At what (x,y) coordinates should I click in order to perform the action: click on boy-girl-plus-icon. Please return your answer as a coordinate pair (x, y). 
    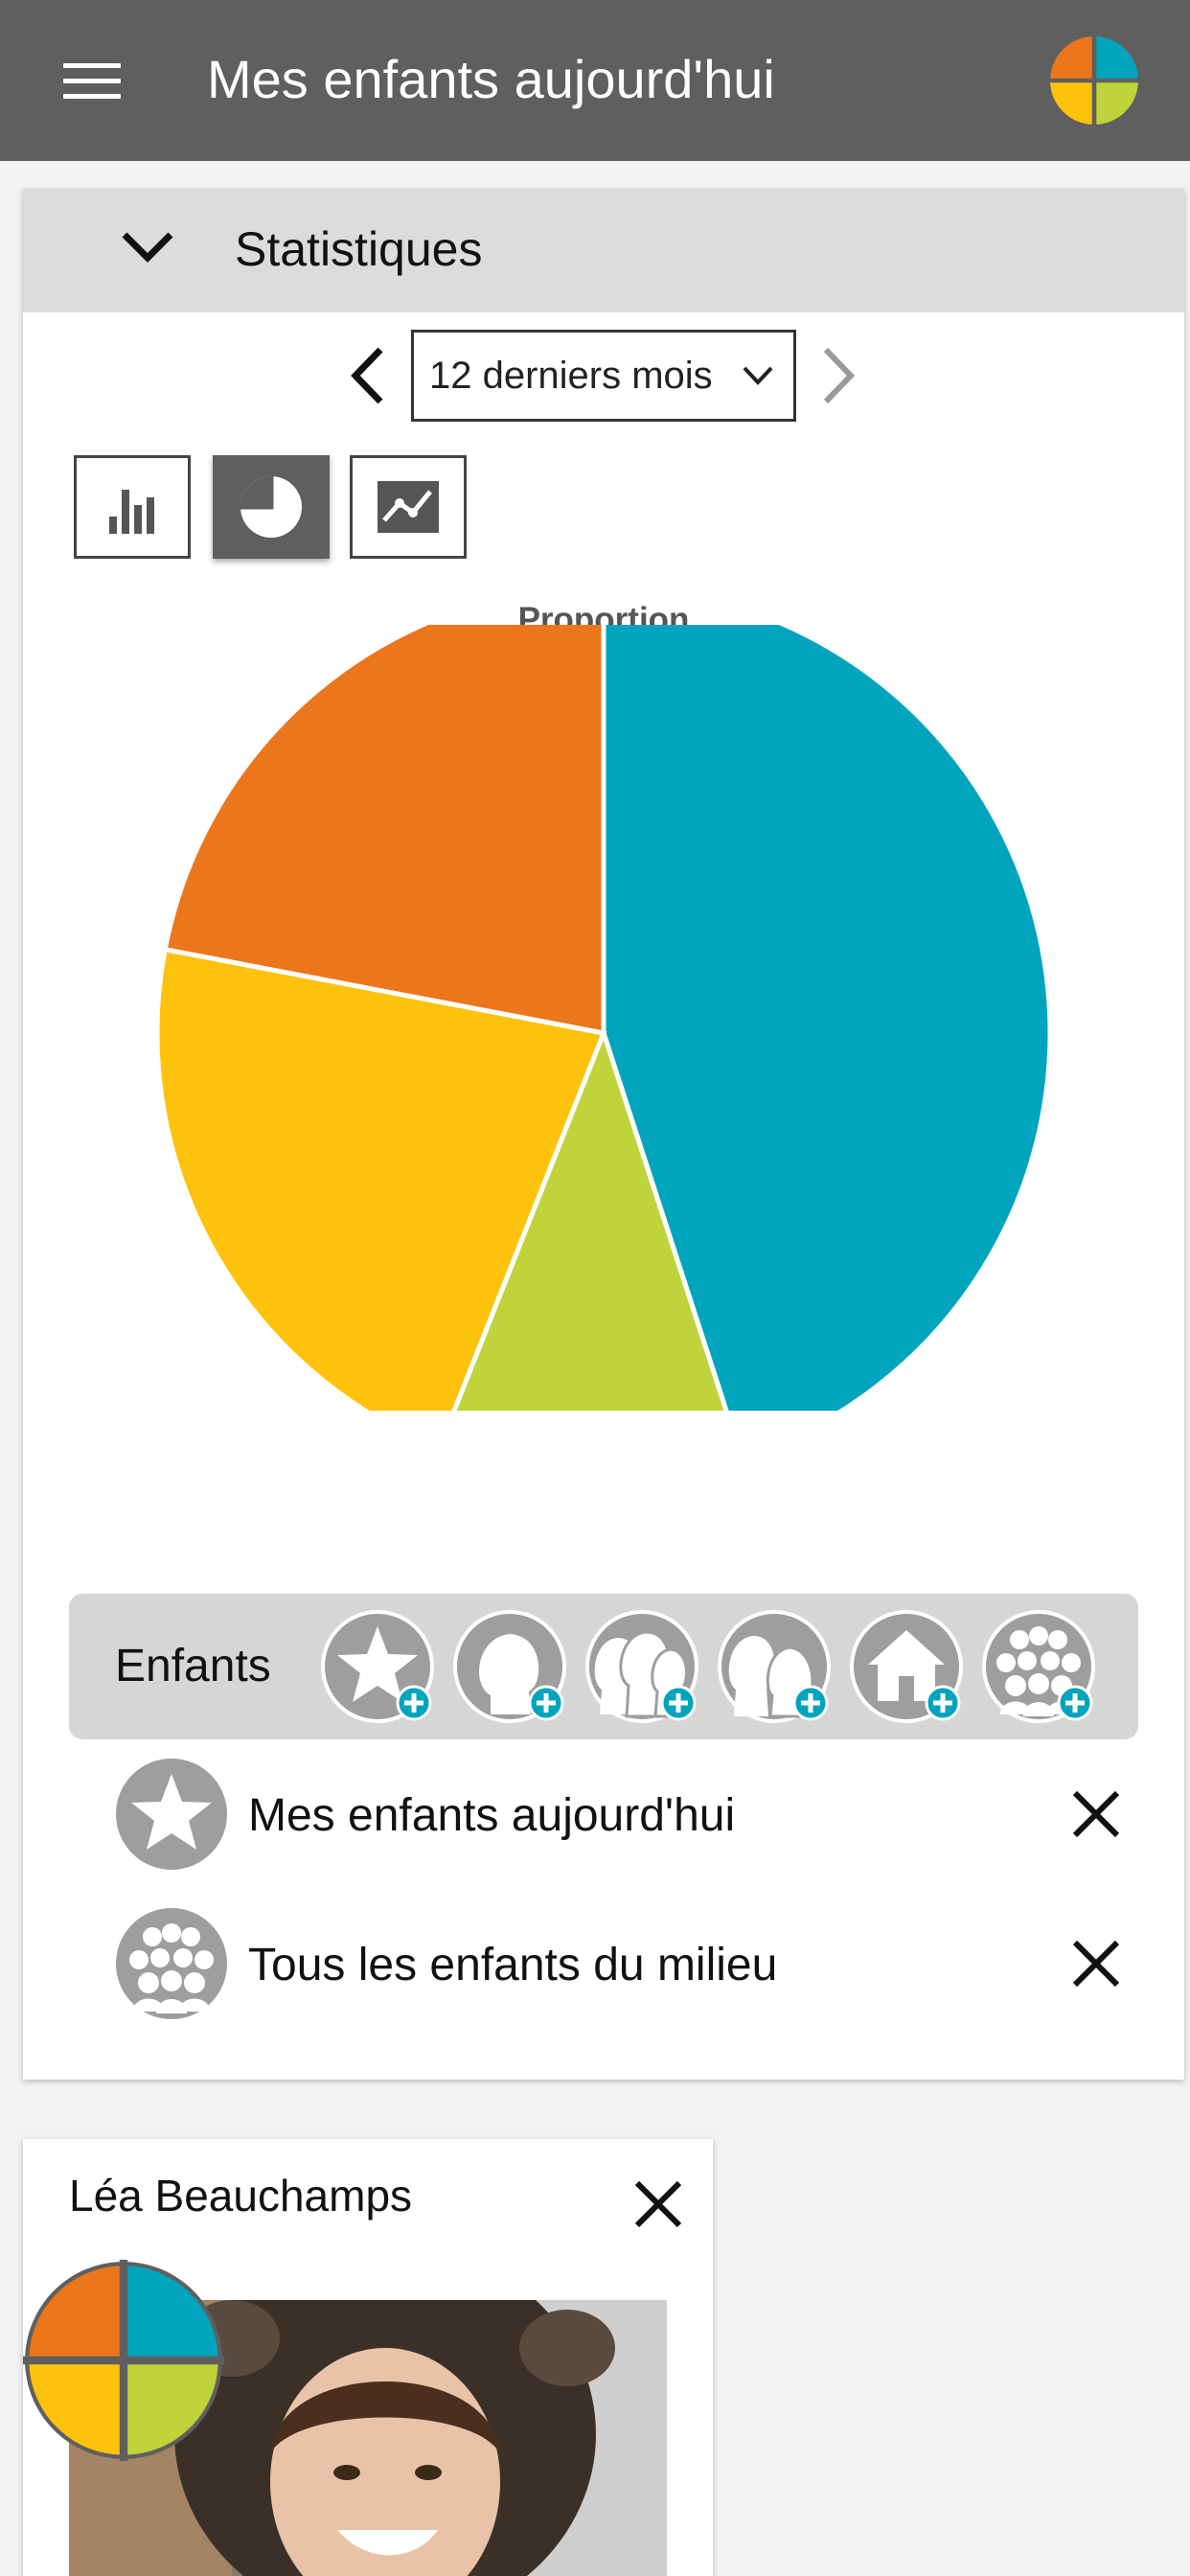
    Looking at the image, I should click on (775, 1667).